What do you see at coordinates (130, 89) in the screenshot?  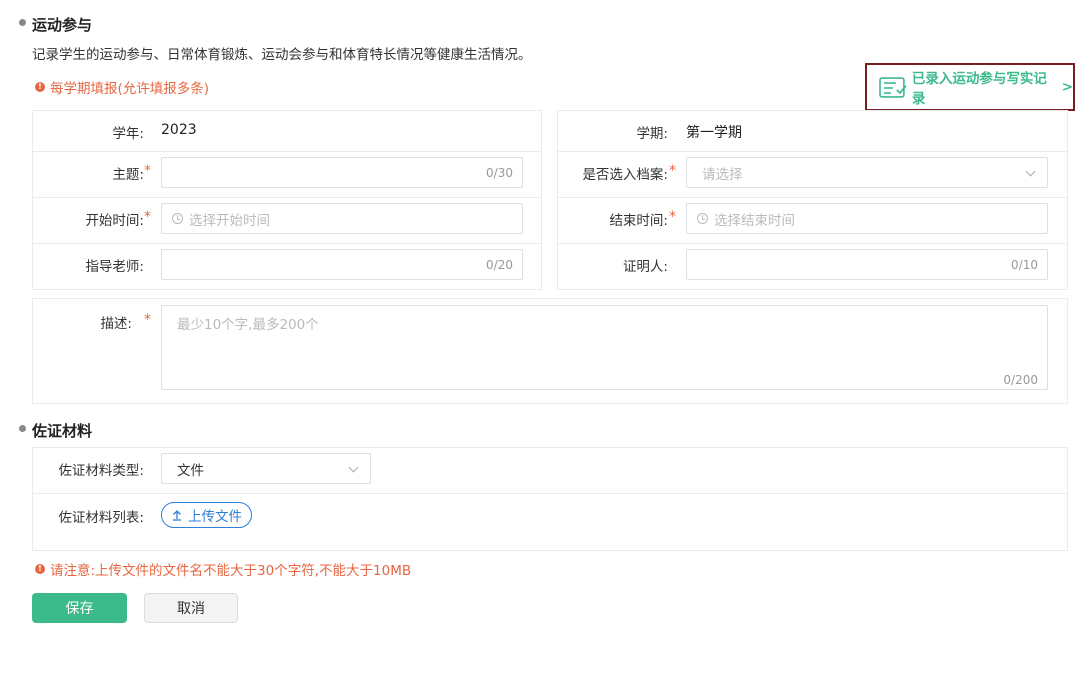 I see `fill-notice-text: 每学期填报(允许填报多条)` at bounding box center [130, 89].